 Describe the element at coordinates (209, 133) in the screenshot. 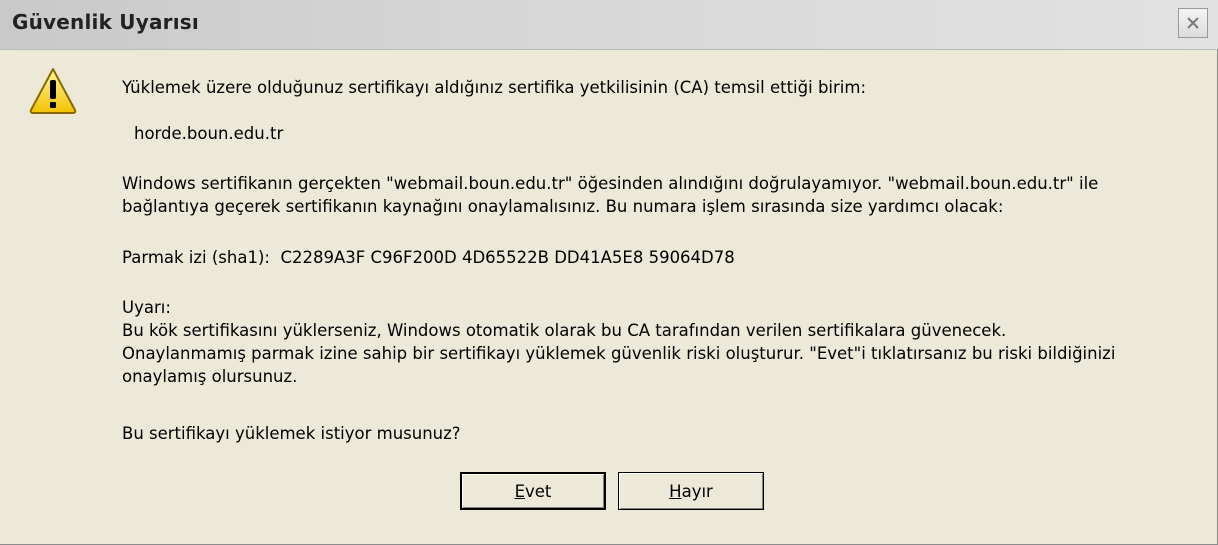

I see `issuer-name: horde.boun.edu.tr` at that location.